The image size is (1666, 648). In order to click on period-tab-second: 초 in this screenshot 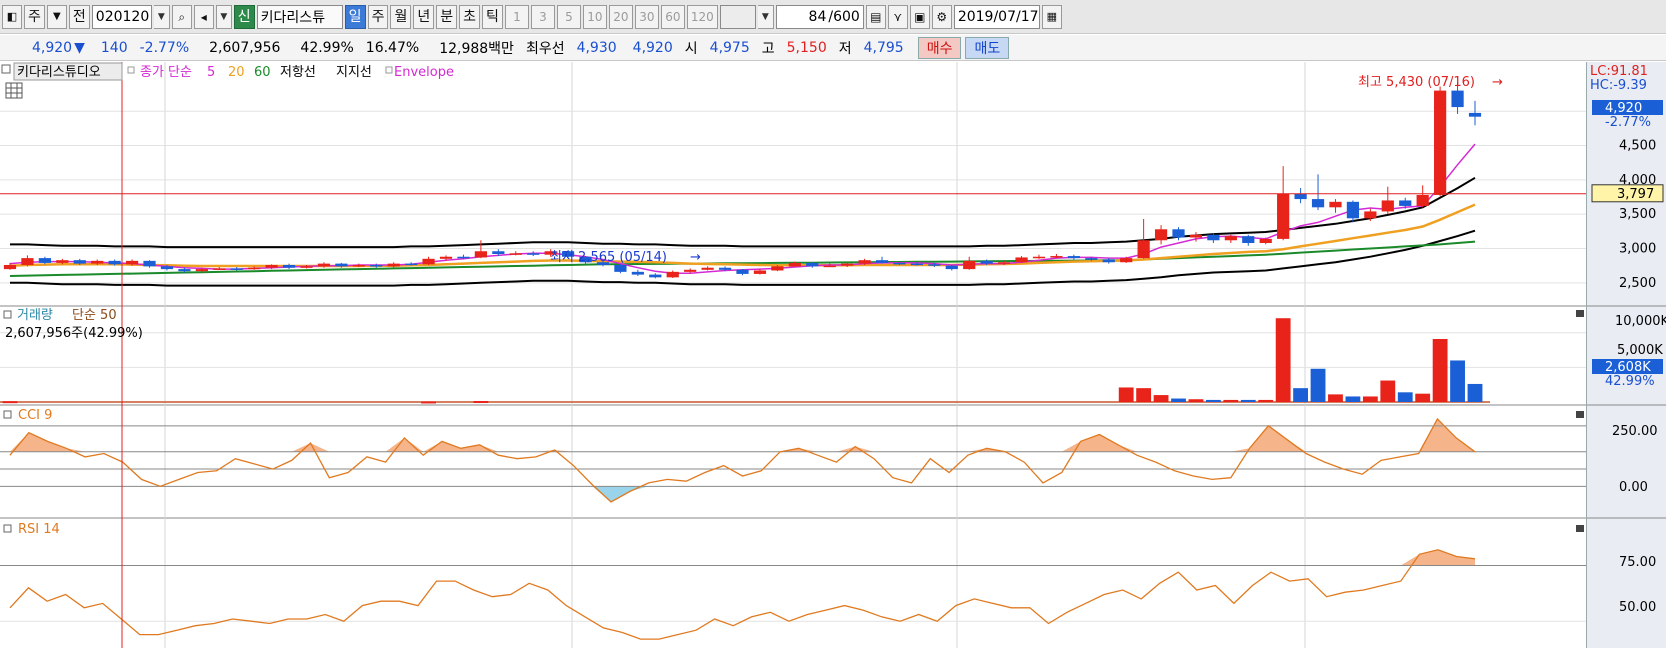, I will do `click(470, 16)`.